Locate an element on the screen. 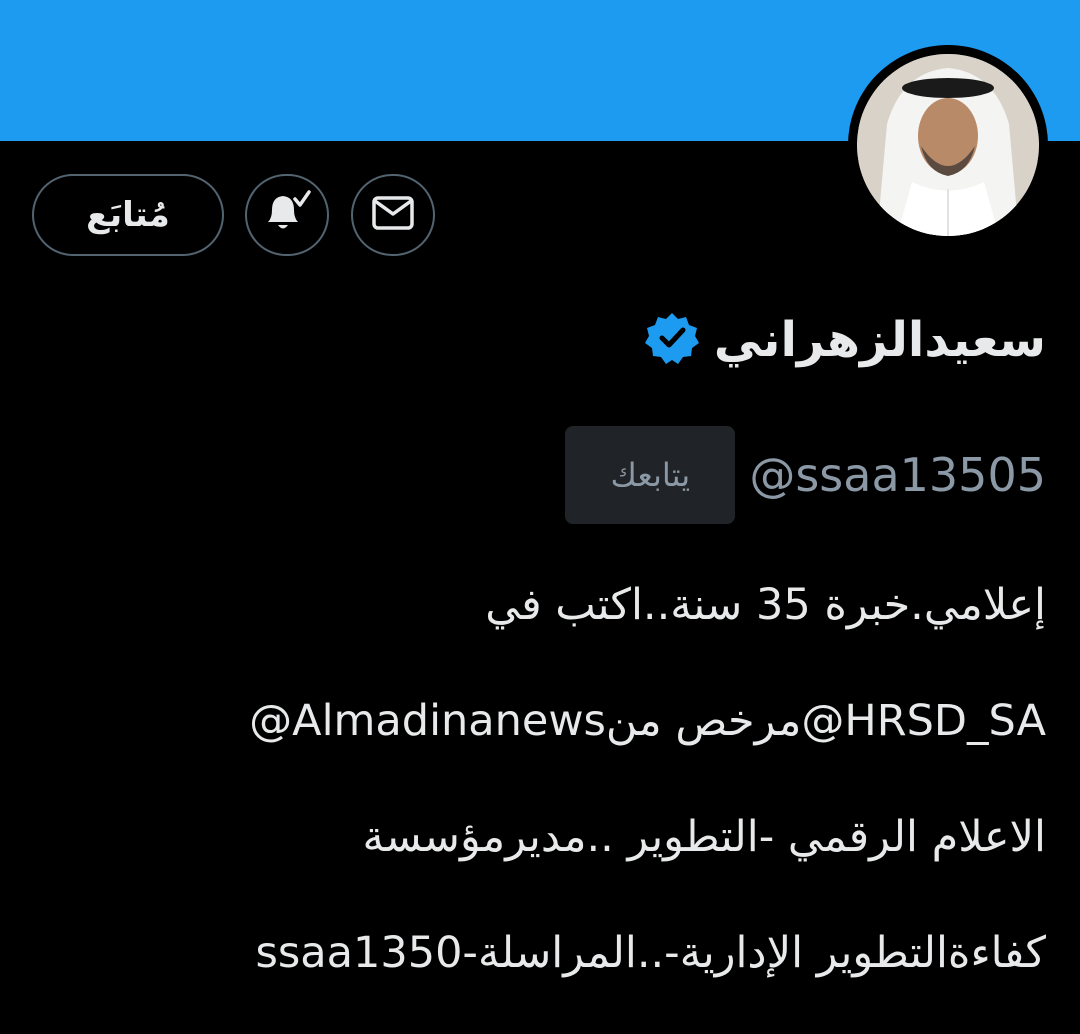  following-label: مُتابَع is located at coordinates (128, 215).